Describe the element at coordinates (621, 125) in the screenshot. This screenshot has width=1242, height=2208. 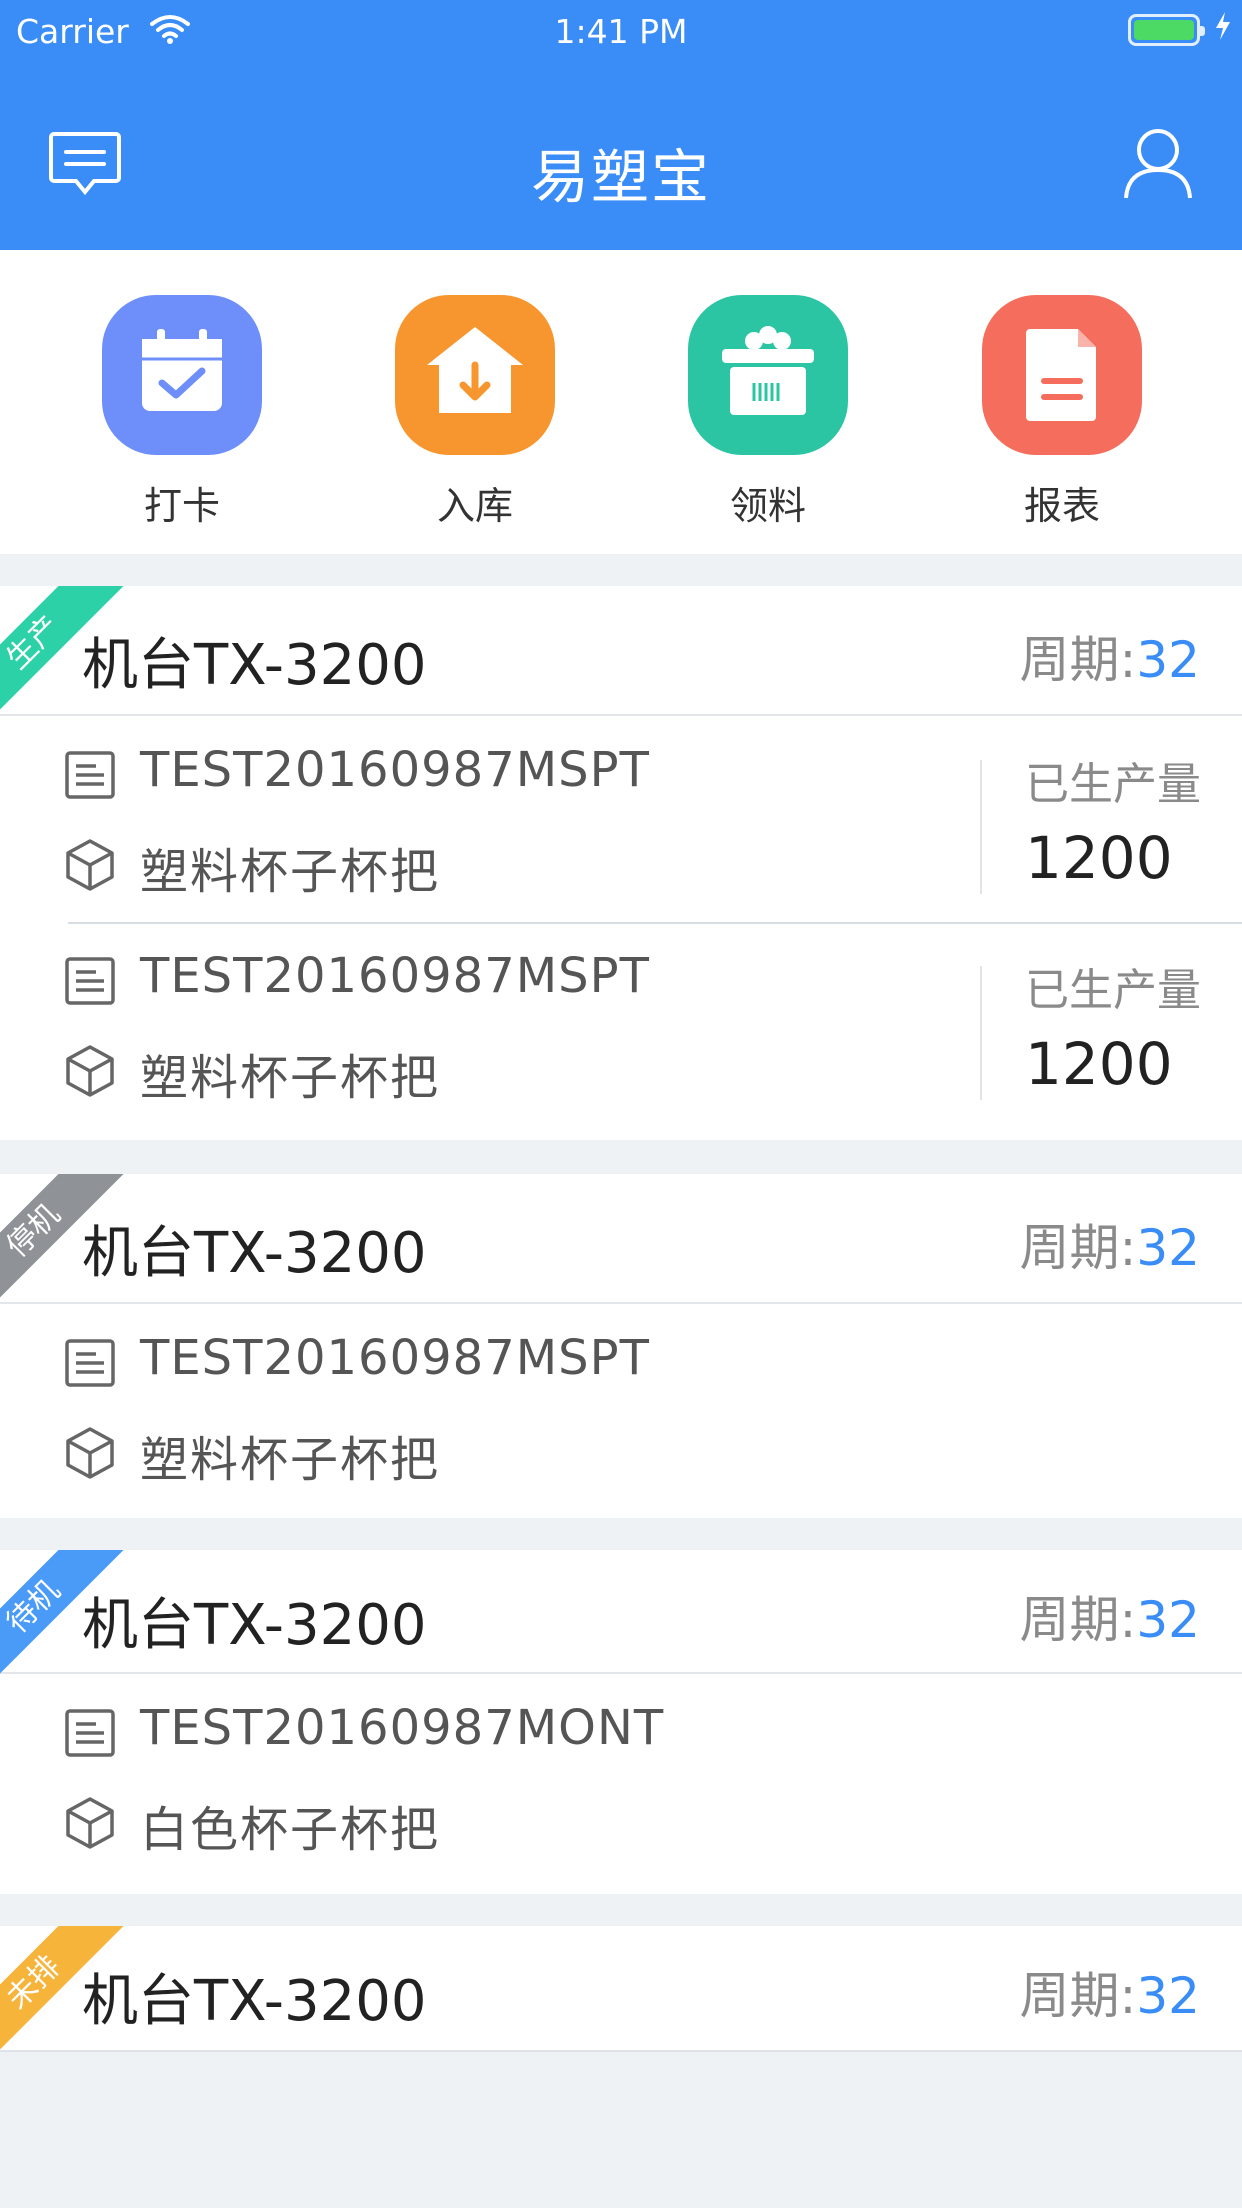
I see `top-bar: Carrier 1:41 PM 易塑宝` at that location.